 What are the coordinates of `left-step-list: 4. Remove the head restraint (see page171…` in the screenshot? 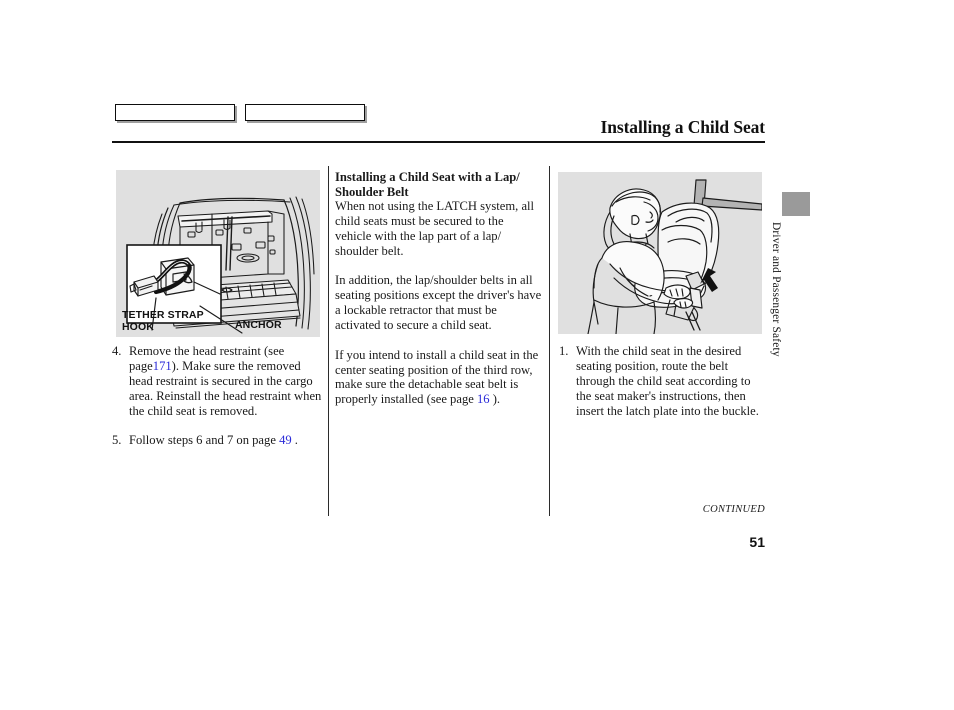 It's located at (218, 396).